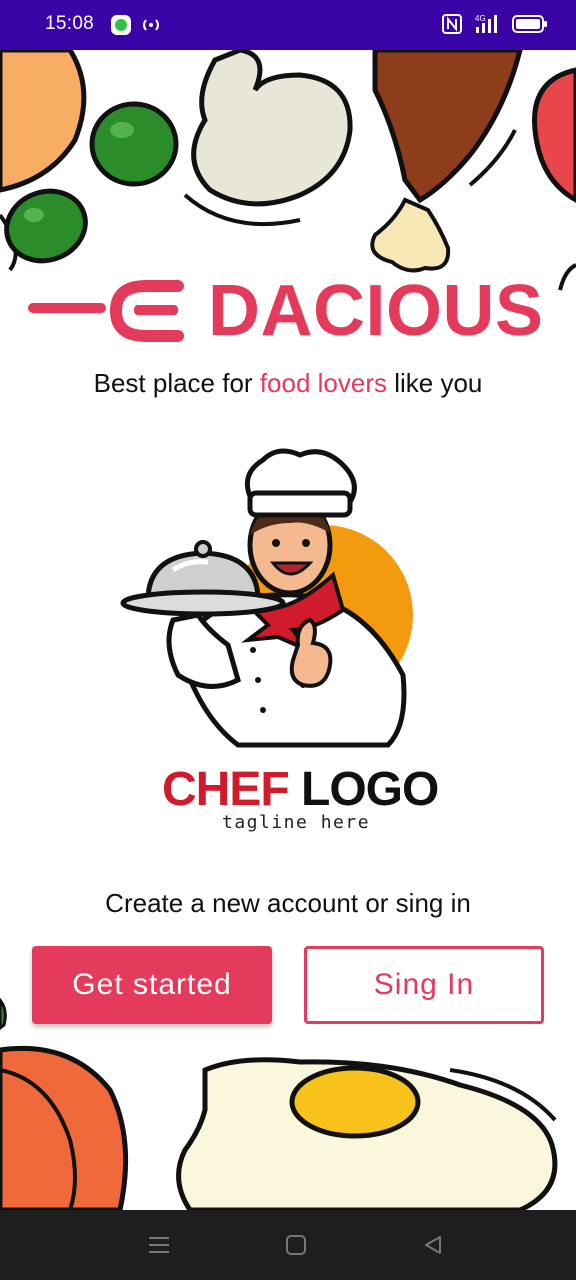 This screenshot has width=576, height=1280. What do you see at coordinates (288, 903) in the screenshot?
I see `account-prompt: Create a new account or sing in` at bounding box center [288, 903].